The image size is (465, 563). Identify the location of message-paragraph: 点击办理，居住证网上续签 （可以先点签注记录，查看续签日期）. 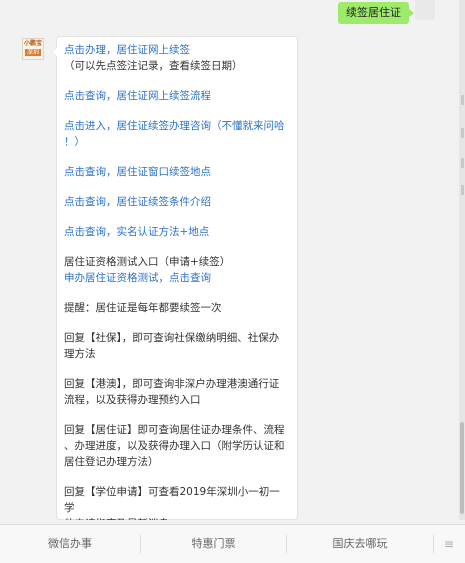
(177, 58).